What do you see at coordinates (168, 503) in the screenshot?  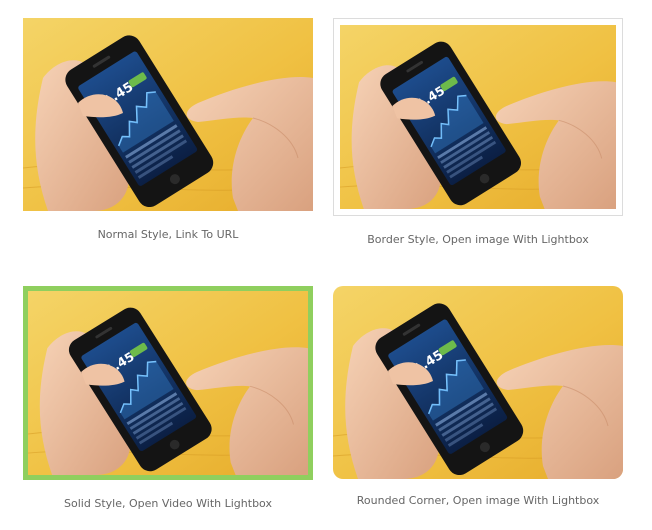 I see `caption-solid-style: Solid Style, Open Video With Lightbox` at bounding box center [168, 503].